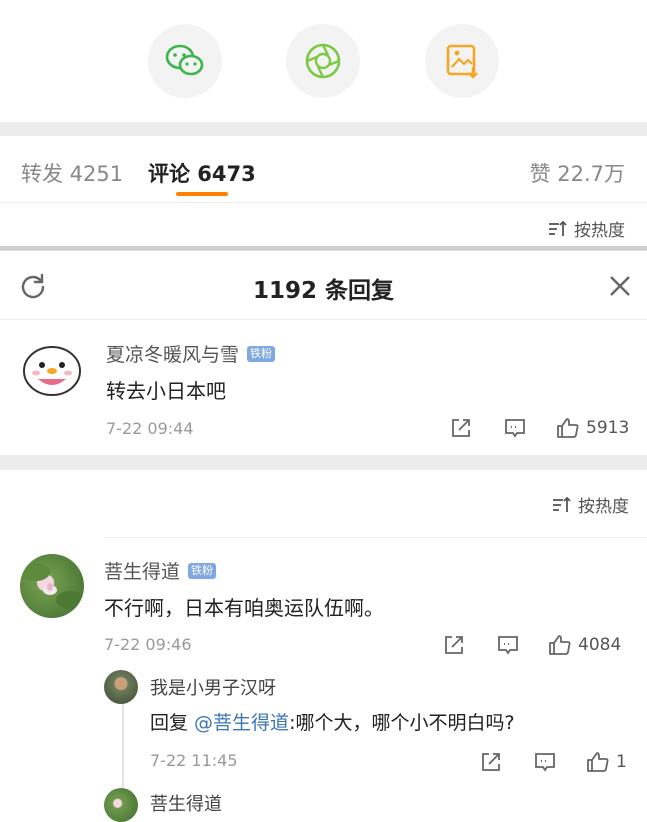 Image resolution: width=647 pixels, height=822 pixels. I want to click on comment-text: 不行啊，日本有咱奥运队伍啊。, so click(244, 608).